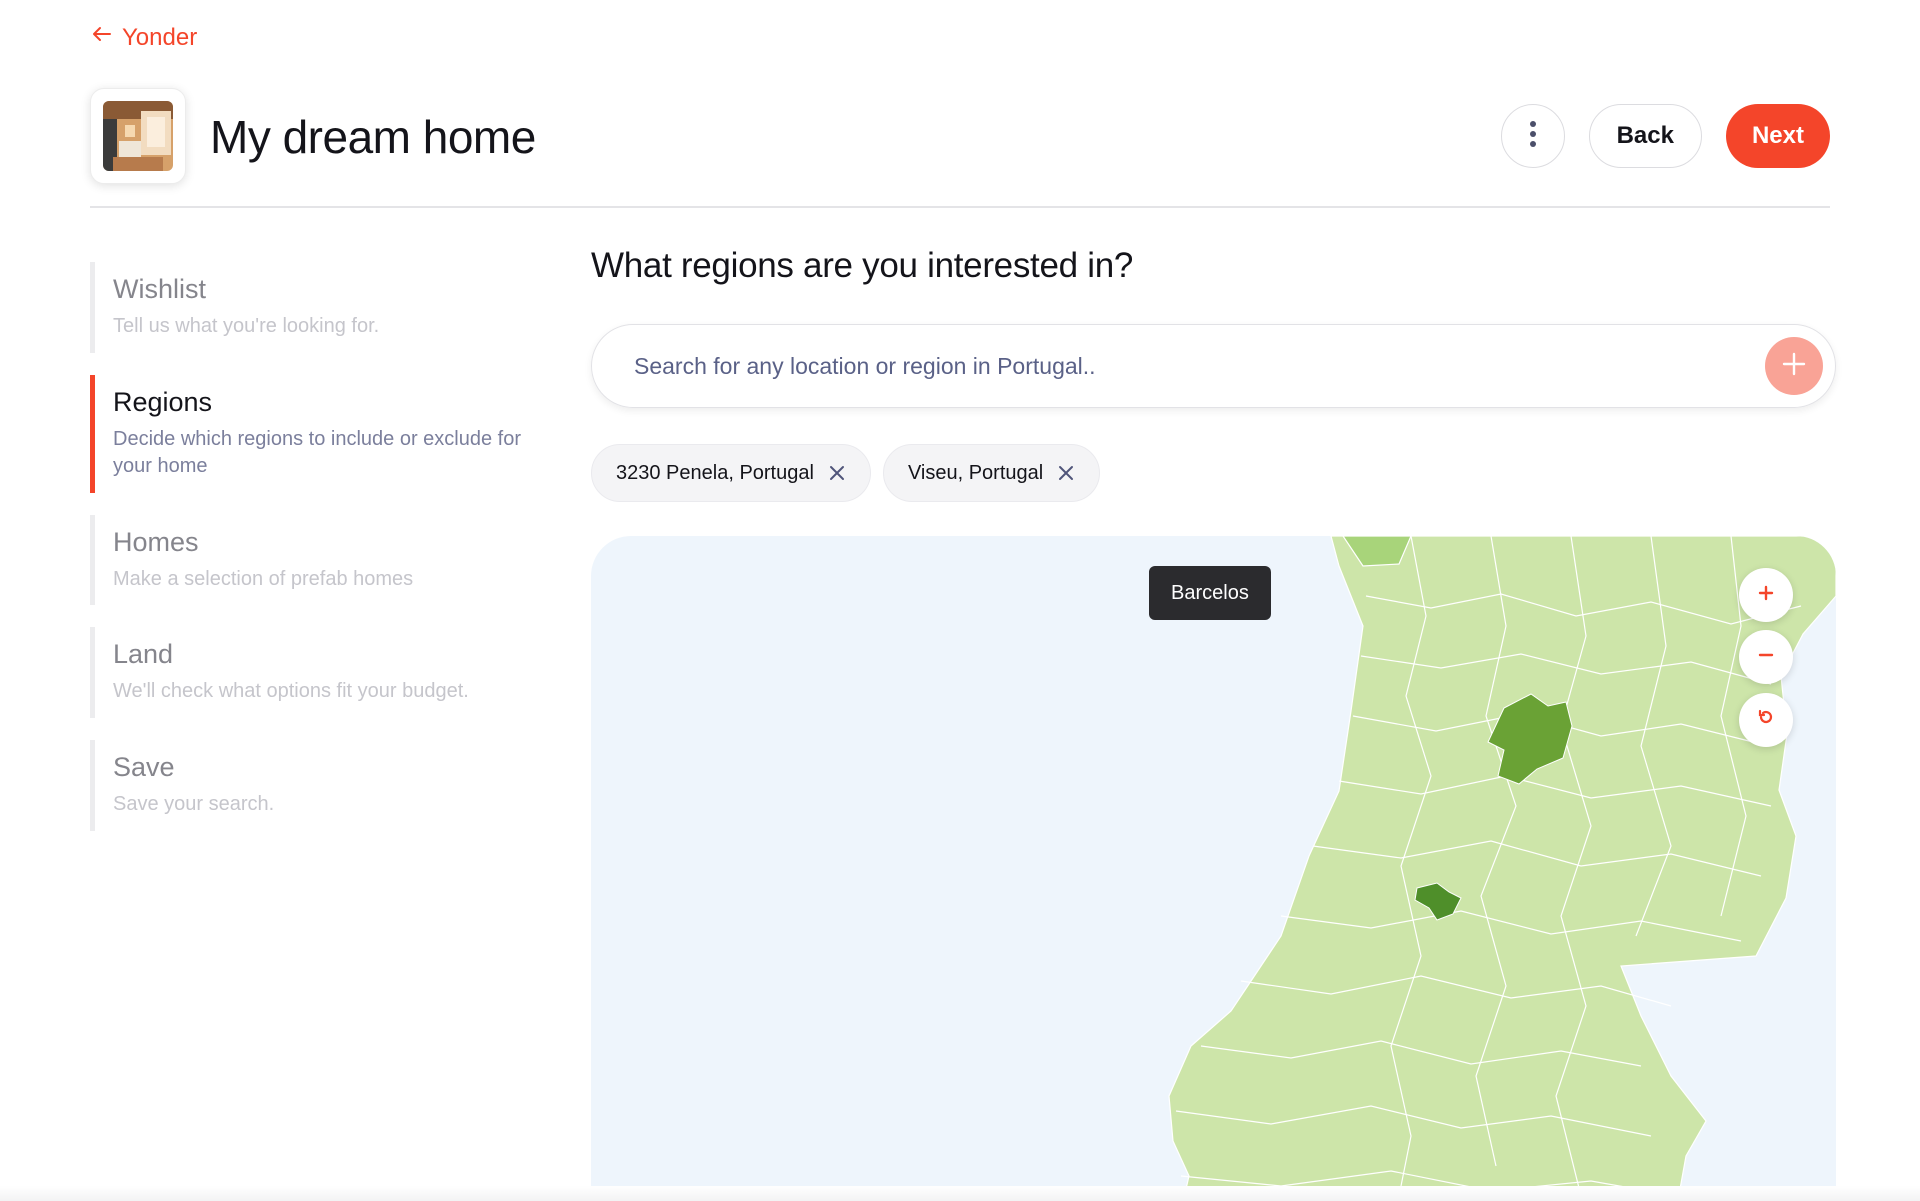  I want to click on back-button: Back, so click(1645, 136).